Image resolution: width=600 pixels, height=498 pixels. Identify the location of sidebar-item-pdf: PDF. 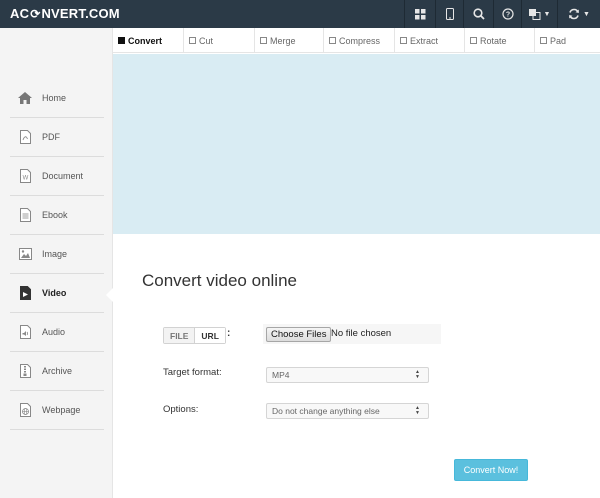
(57, 137).